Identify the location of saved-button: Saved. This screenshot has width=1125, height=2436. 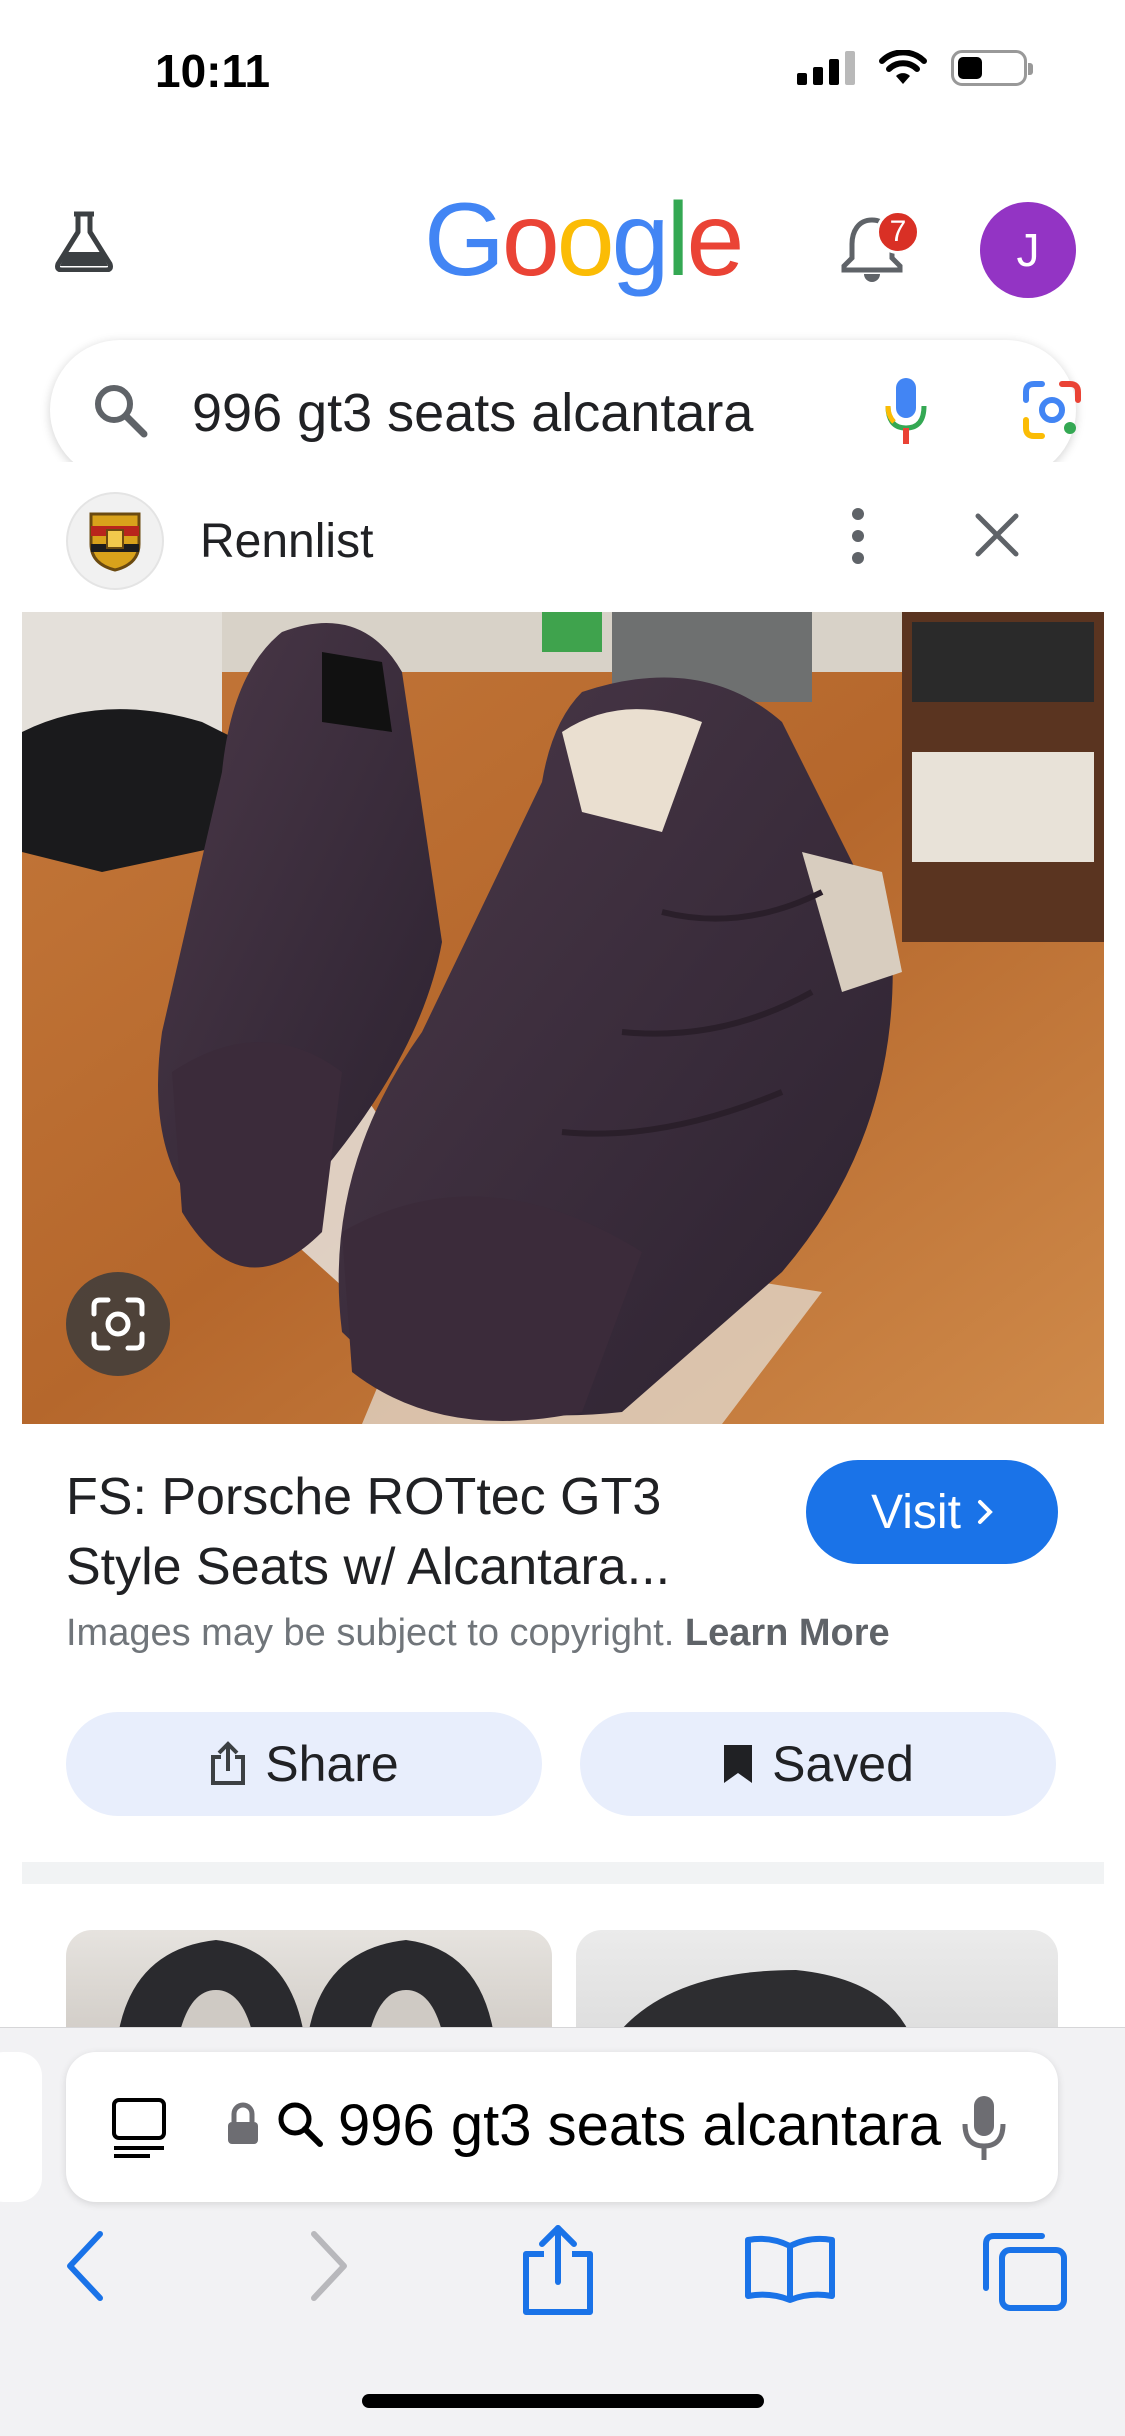
(818, 1764).